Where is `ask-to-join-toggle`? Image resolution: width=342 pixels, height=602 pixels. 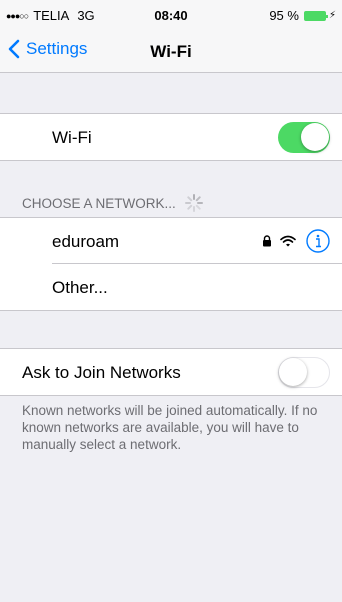
ask-to-join-toggle is located at coordinates (304, 372).